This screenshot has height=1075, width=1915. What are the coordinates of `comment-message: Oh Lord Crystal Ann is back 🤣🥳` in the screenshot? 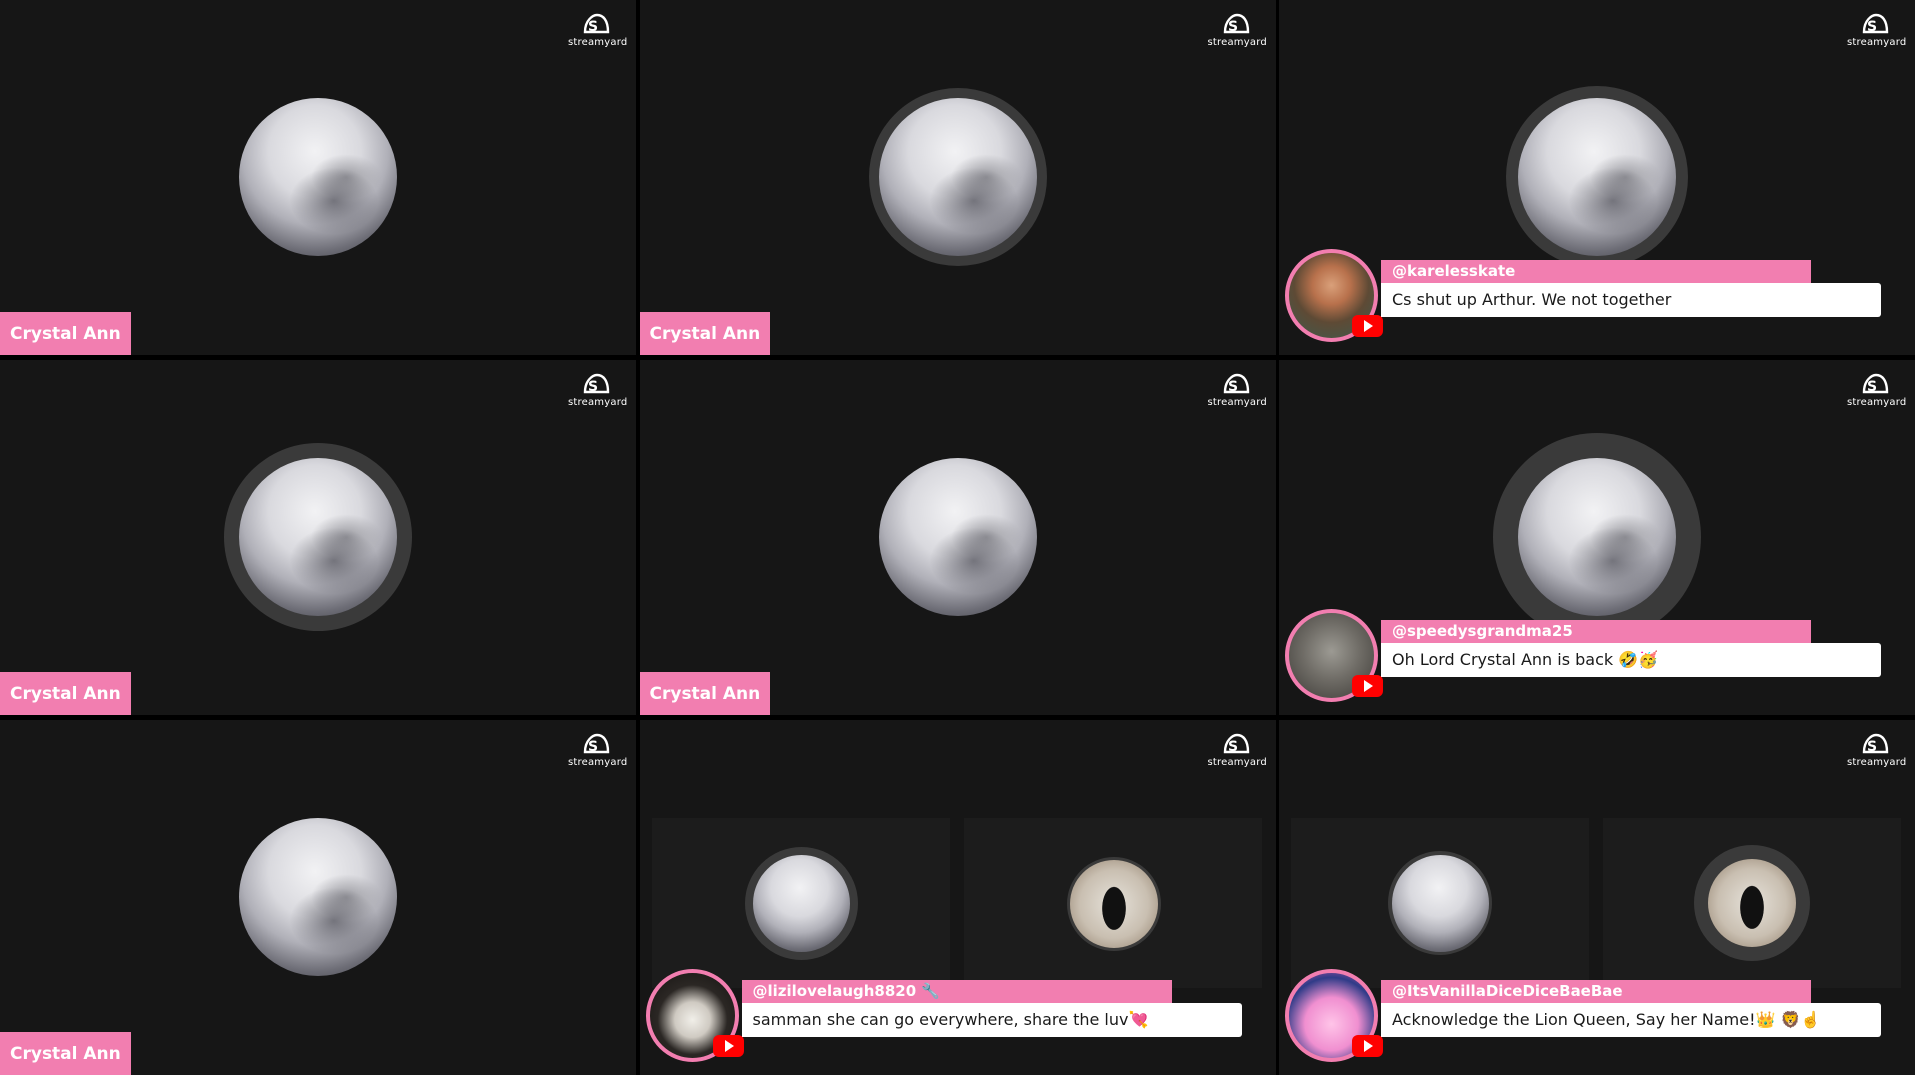 It's located at (1631, 660).